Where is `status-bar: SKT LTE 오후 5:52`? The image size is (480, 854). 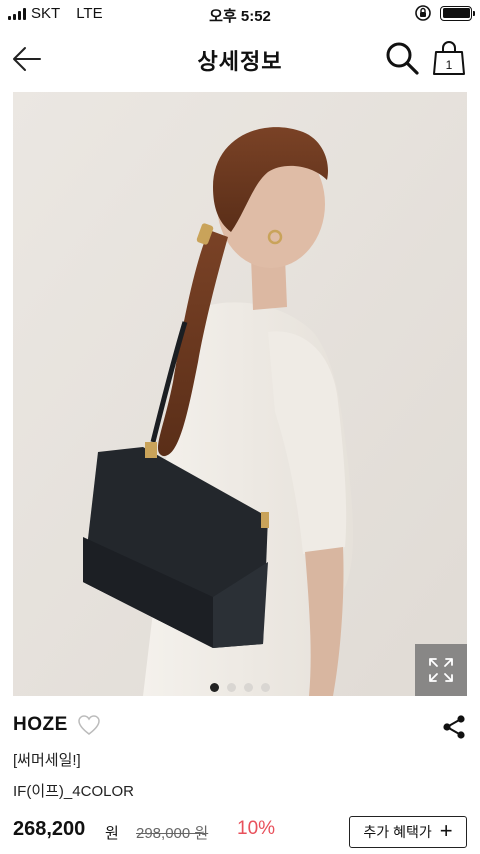 status-bar: SKT LTE 오후 5:52 is located at coordinates (240, 14).